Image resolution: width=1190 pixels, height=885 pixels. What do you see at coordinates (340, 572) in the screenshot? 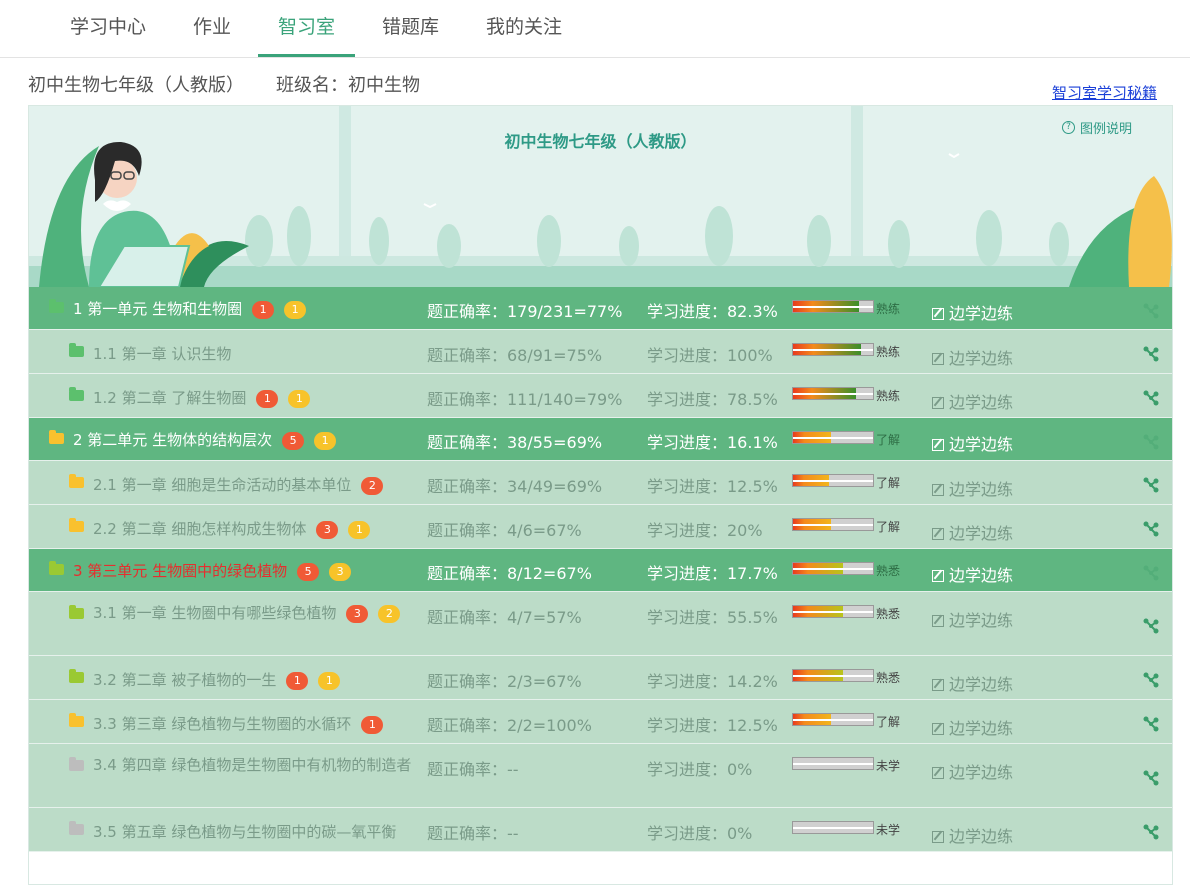
I see `pending-count-badge: 3` at bounding box center [340, 572].